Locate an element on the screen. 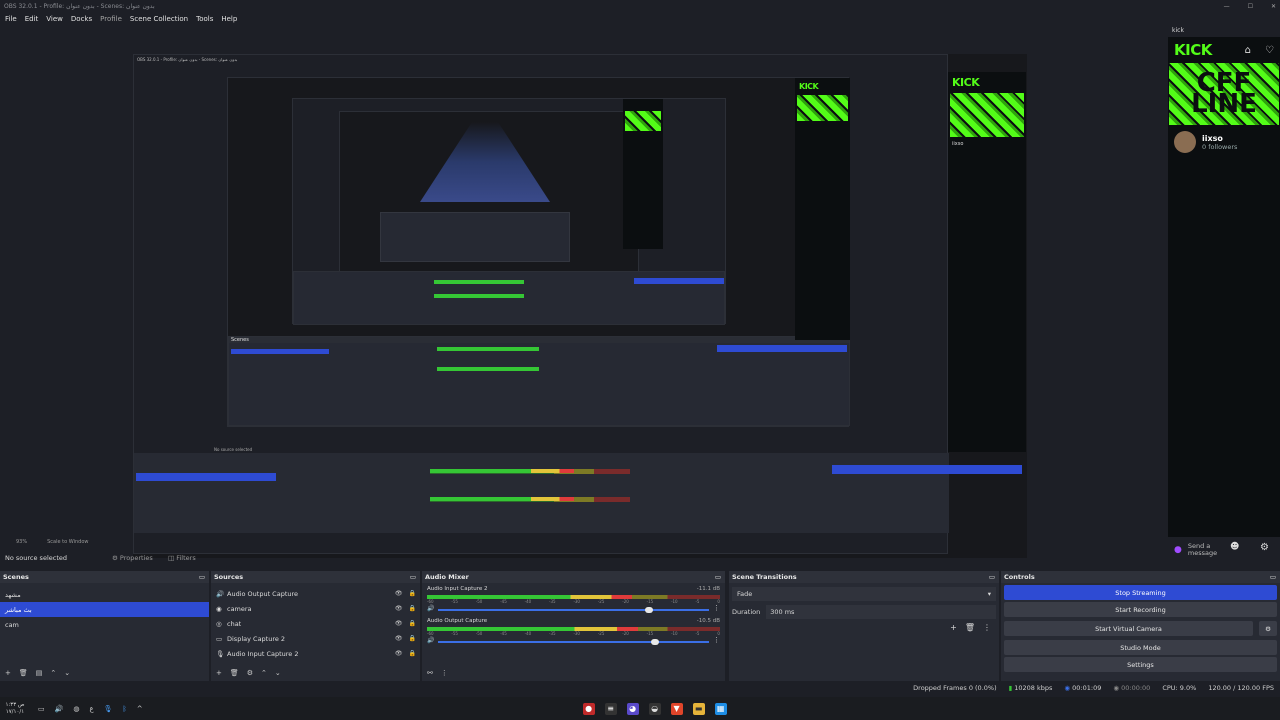 The width and height of the screenshot is (1280, 720). link-icon: ⚯ is located at coordinates (430, 673).